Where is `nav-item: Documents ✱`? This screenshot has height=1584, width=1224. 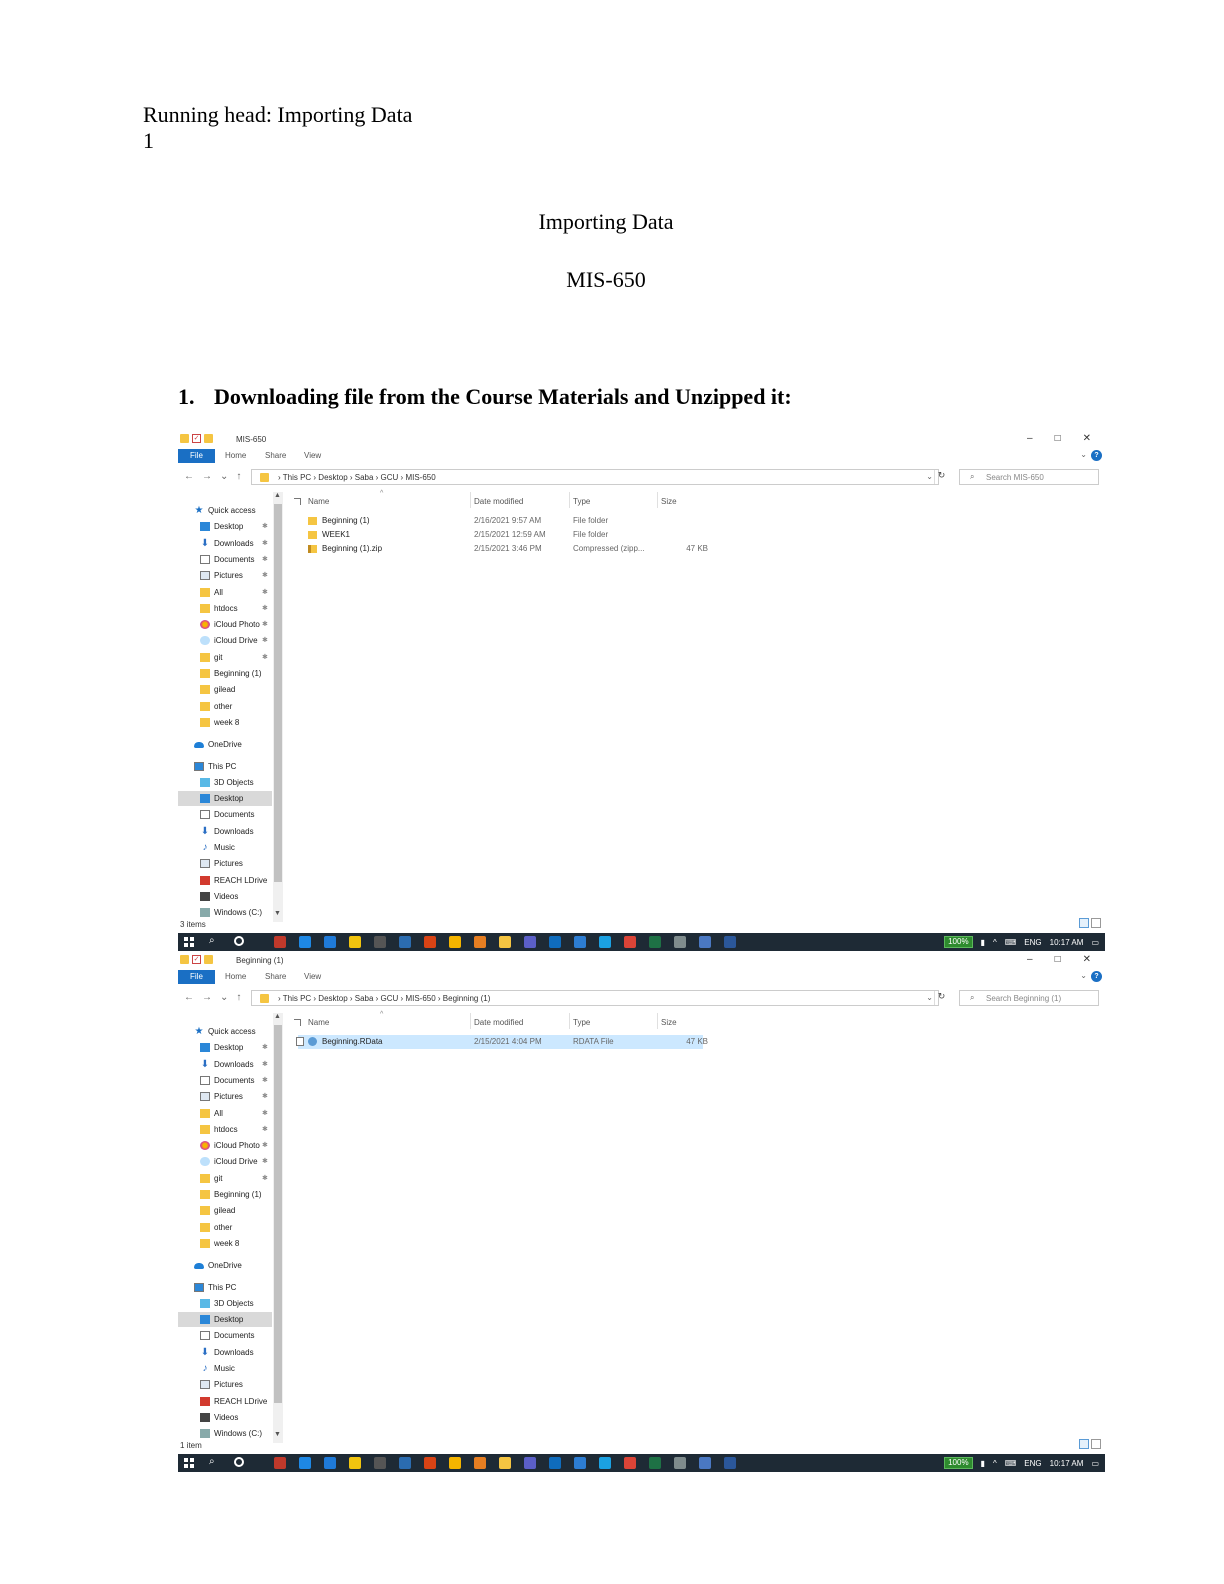
nav-item: Documents ✱ is located at coordinates (225, 559).